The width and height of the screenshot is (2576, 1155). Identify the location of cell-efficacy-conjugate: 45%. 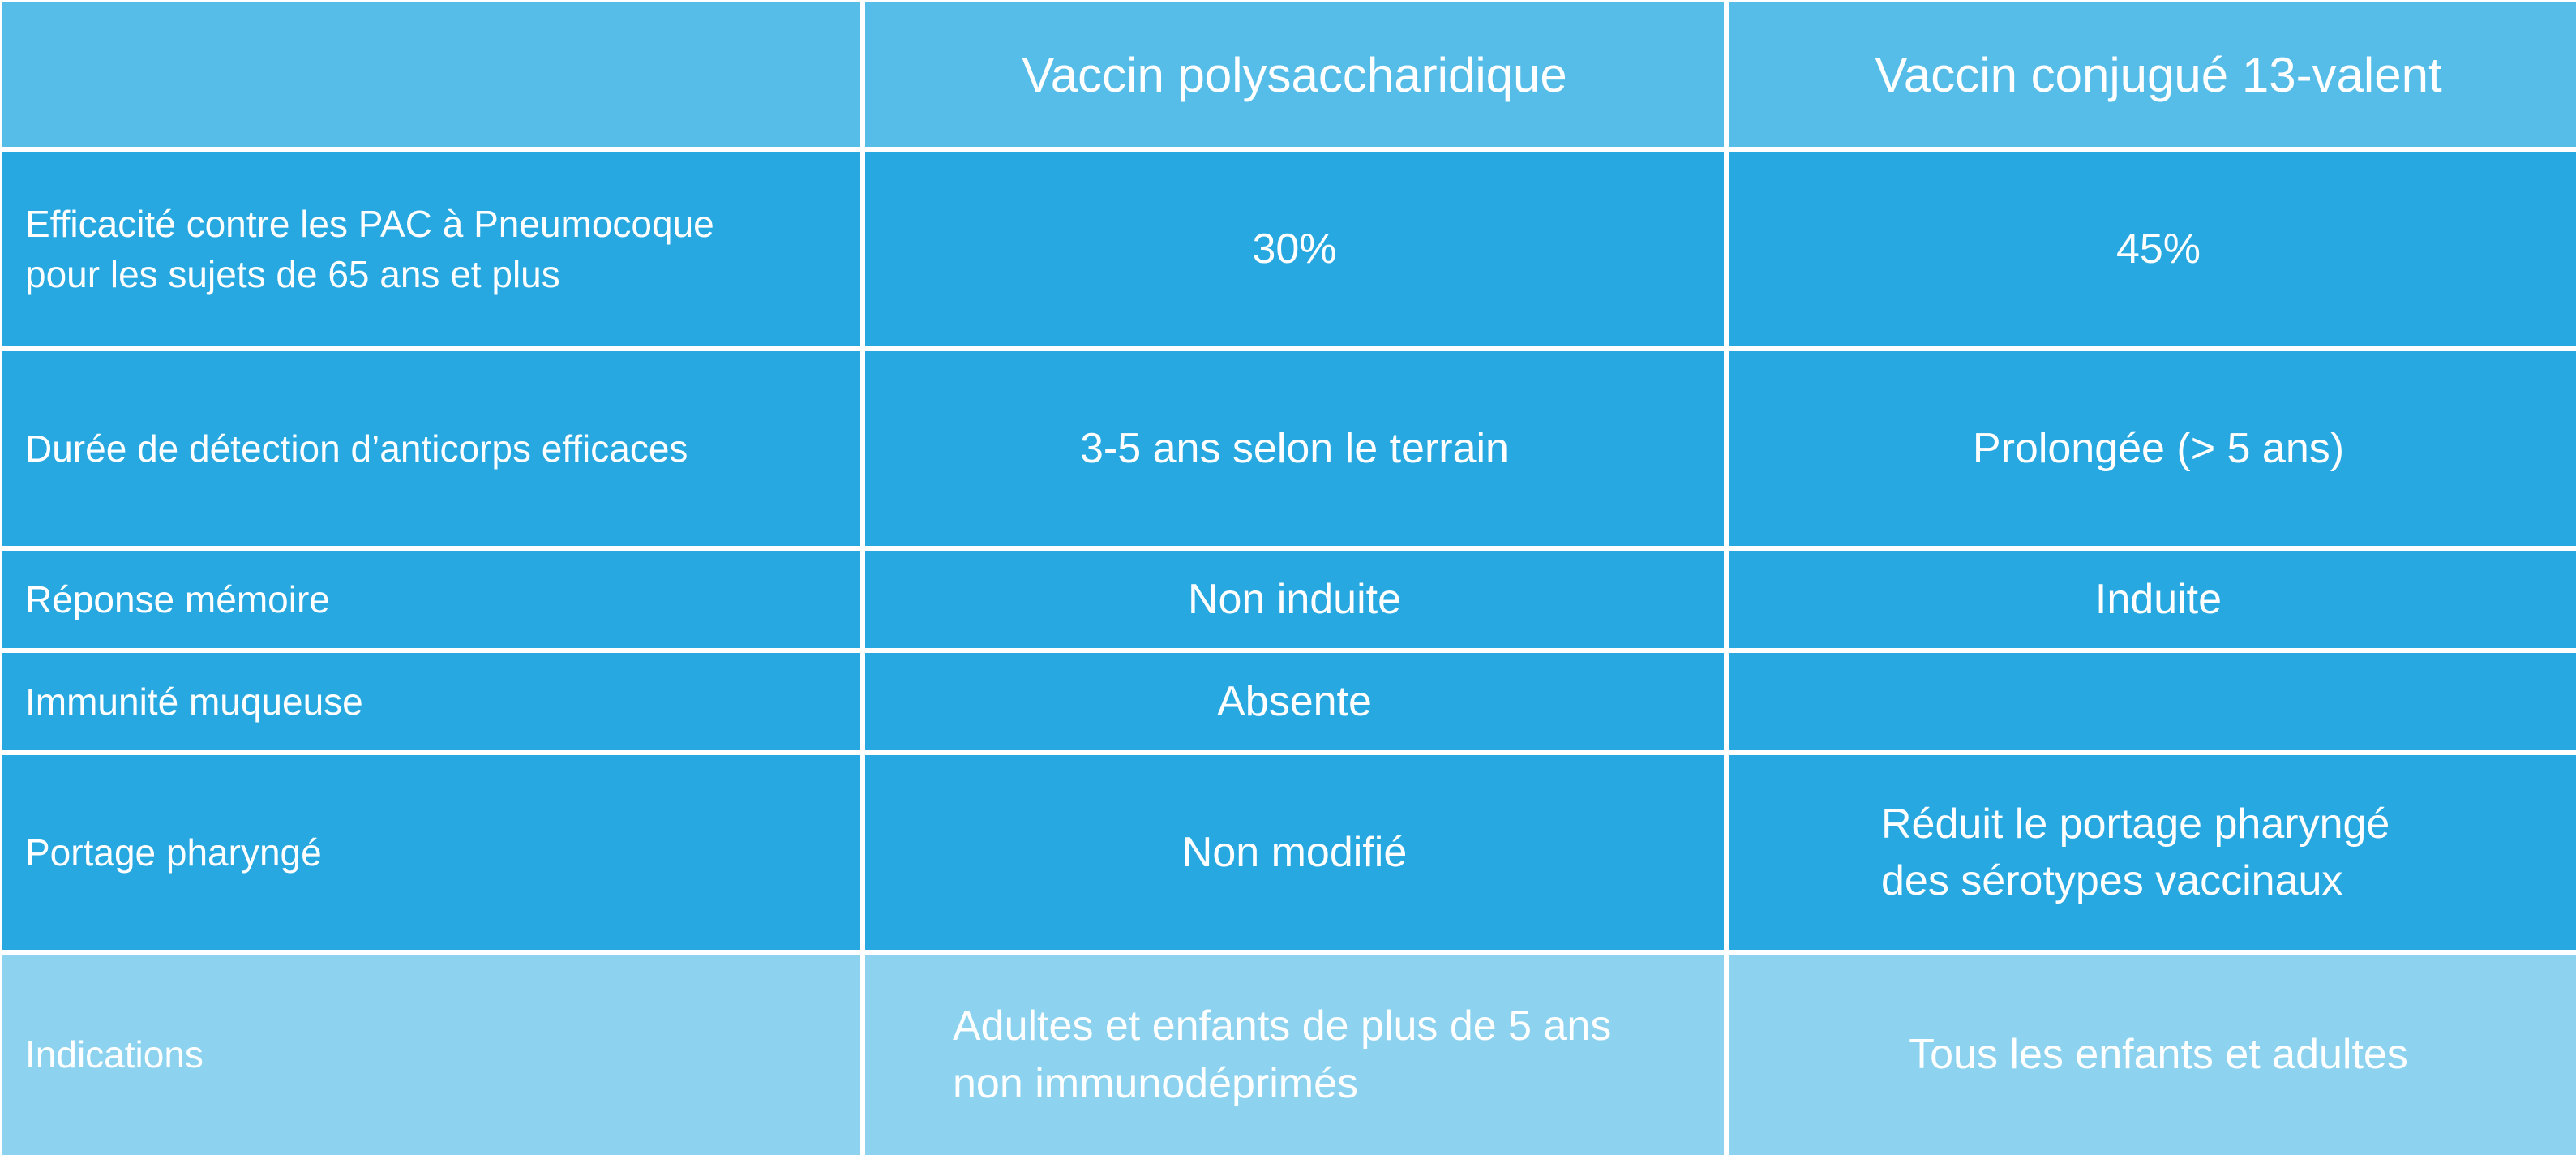
(2152, 249).